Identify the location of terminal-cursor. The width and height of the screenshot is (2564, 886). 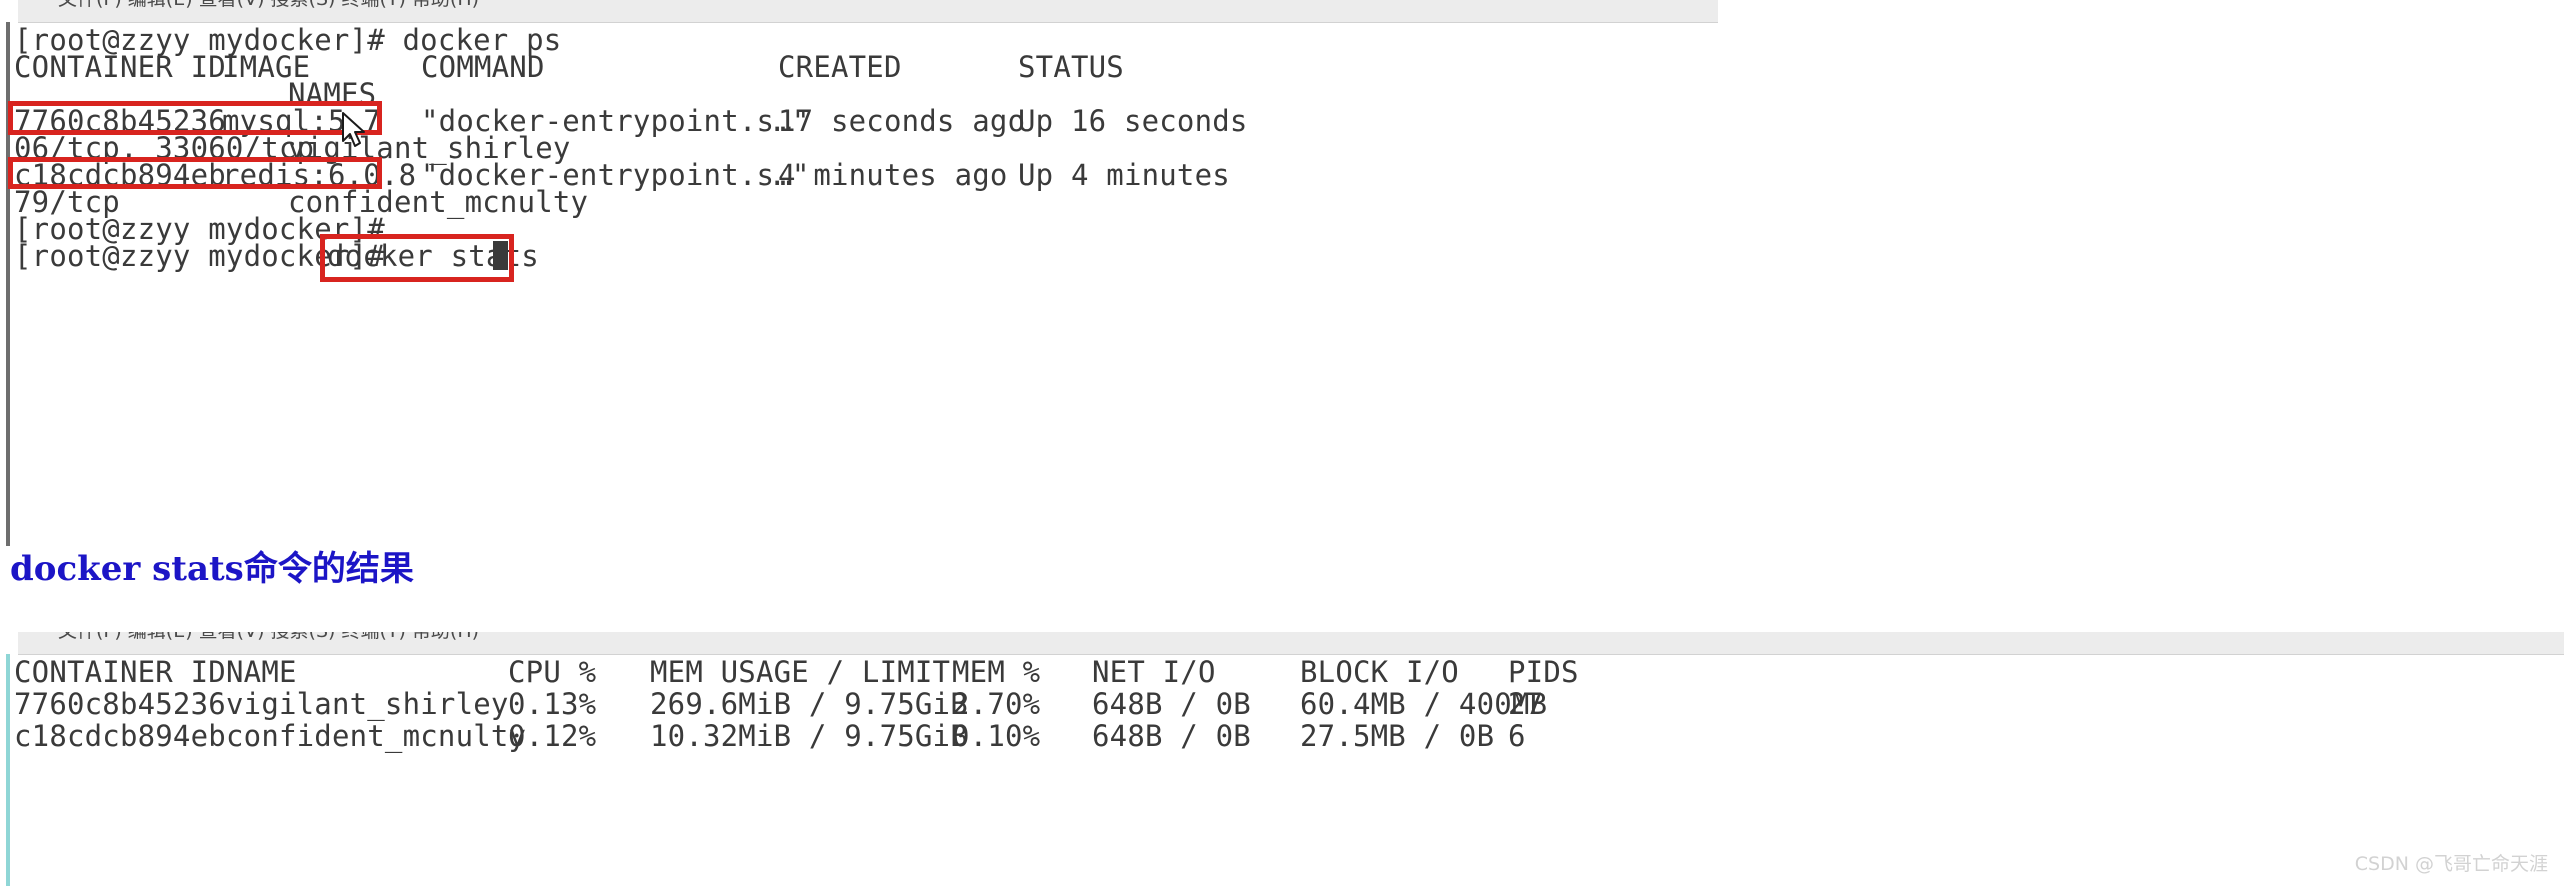
(500, 255).